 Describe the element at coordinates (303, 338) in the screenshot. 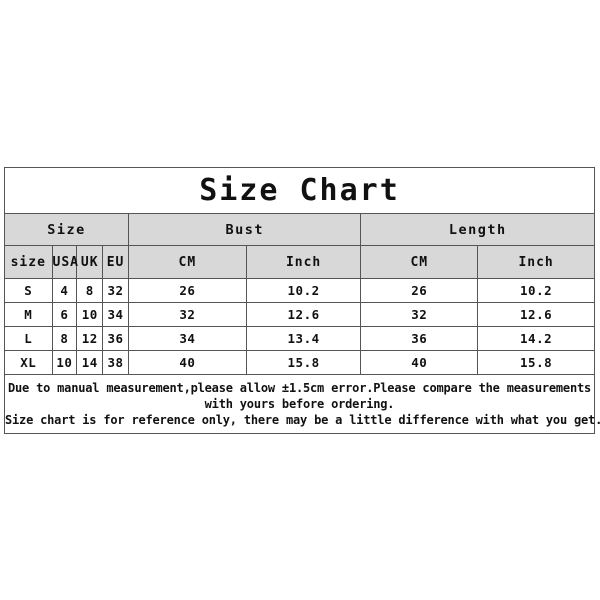

I see `cell-bust-inch: 13.4` at that location.